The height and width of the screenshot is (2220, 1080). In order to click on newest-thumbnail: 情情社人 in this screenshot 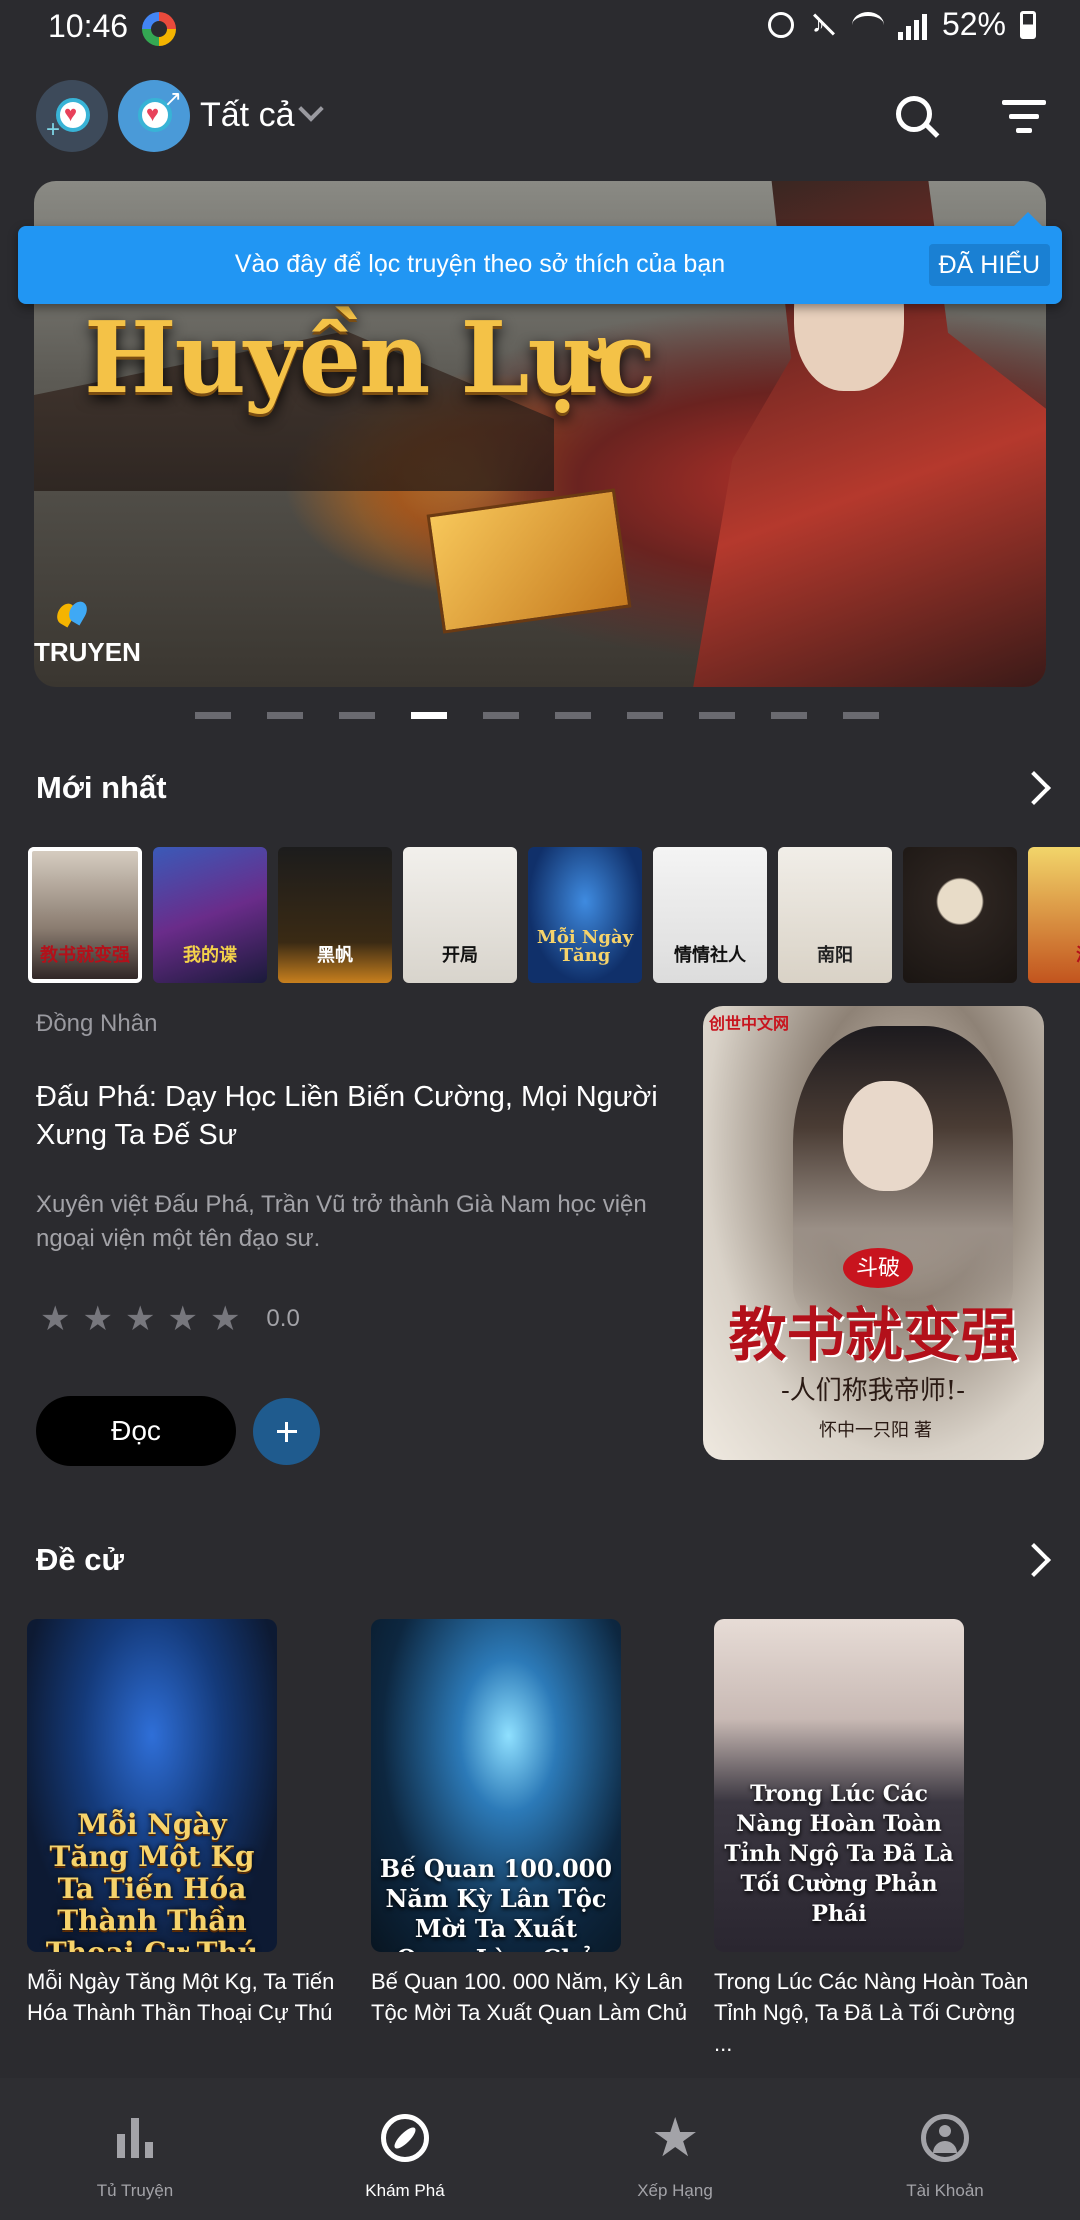, I will do `click(710, 915)`.